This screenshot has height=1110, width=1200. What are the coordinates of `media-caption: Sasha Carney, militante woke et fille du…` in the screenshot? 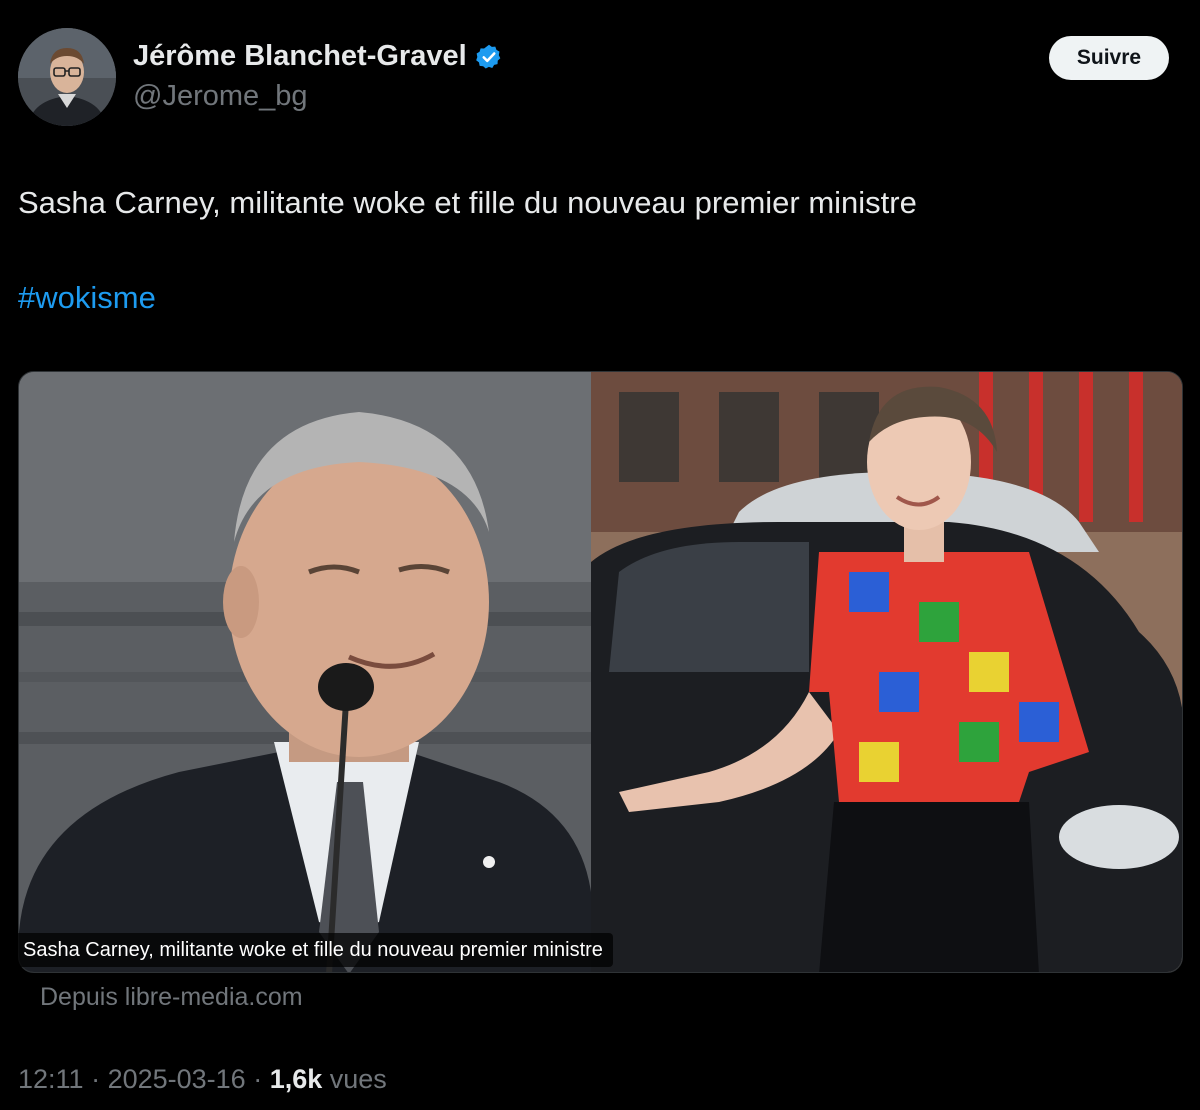 It's located at (314, 950).